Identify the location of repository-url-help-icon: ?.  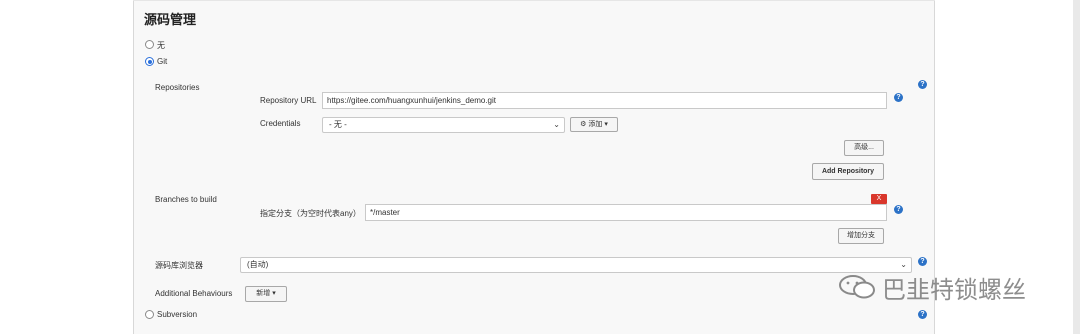
(898, 97).